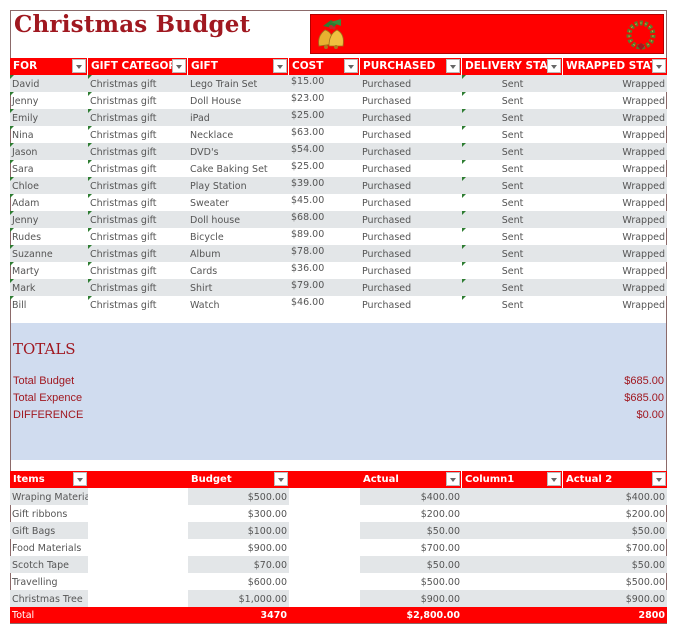  I want to click on cell-gift: Watch, so click(238, 304).